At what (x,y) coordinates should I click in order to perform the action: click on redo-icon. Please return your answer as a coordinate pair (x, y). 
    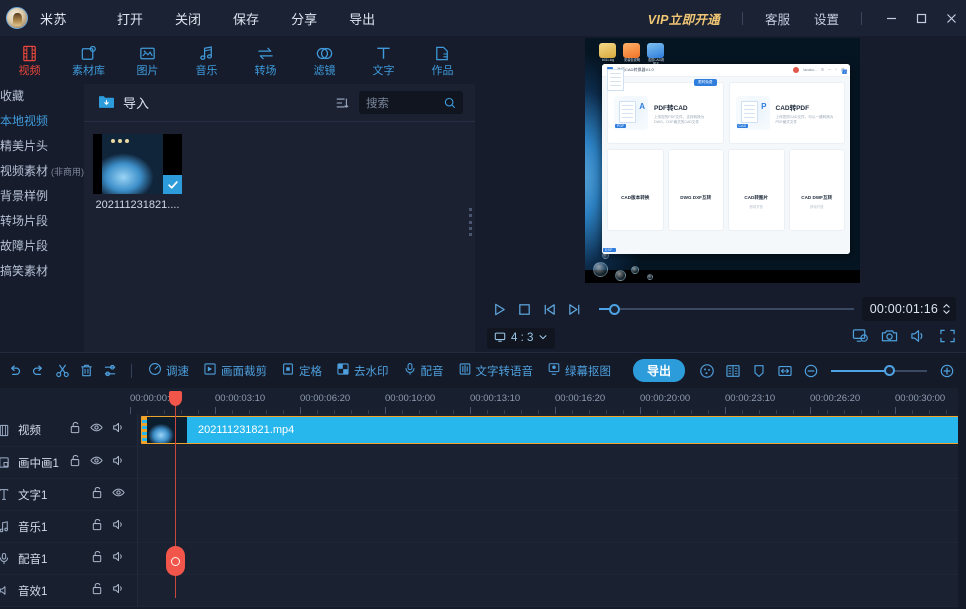
    Looking at the image, I should click on (38, 371).